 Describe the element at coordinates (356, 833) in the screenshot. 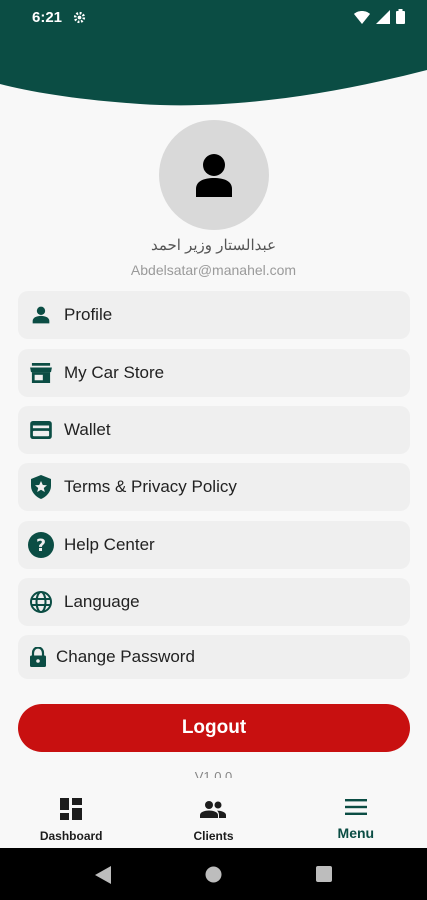

I see `nav-label: Menu` at that location.